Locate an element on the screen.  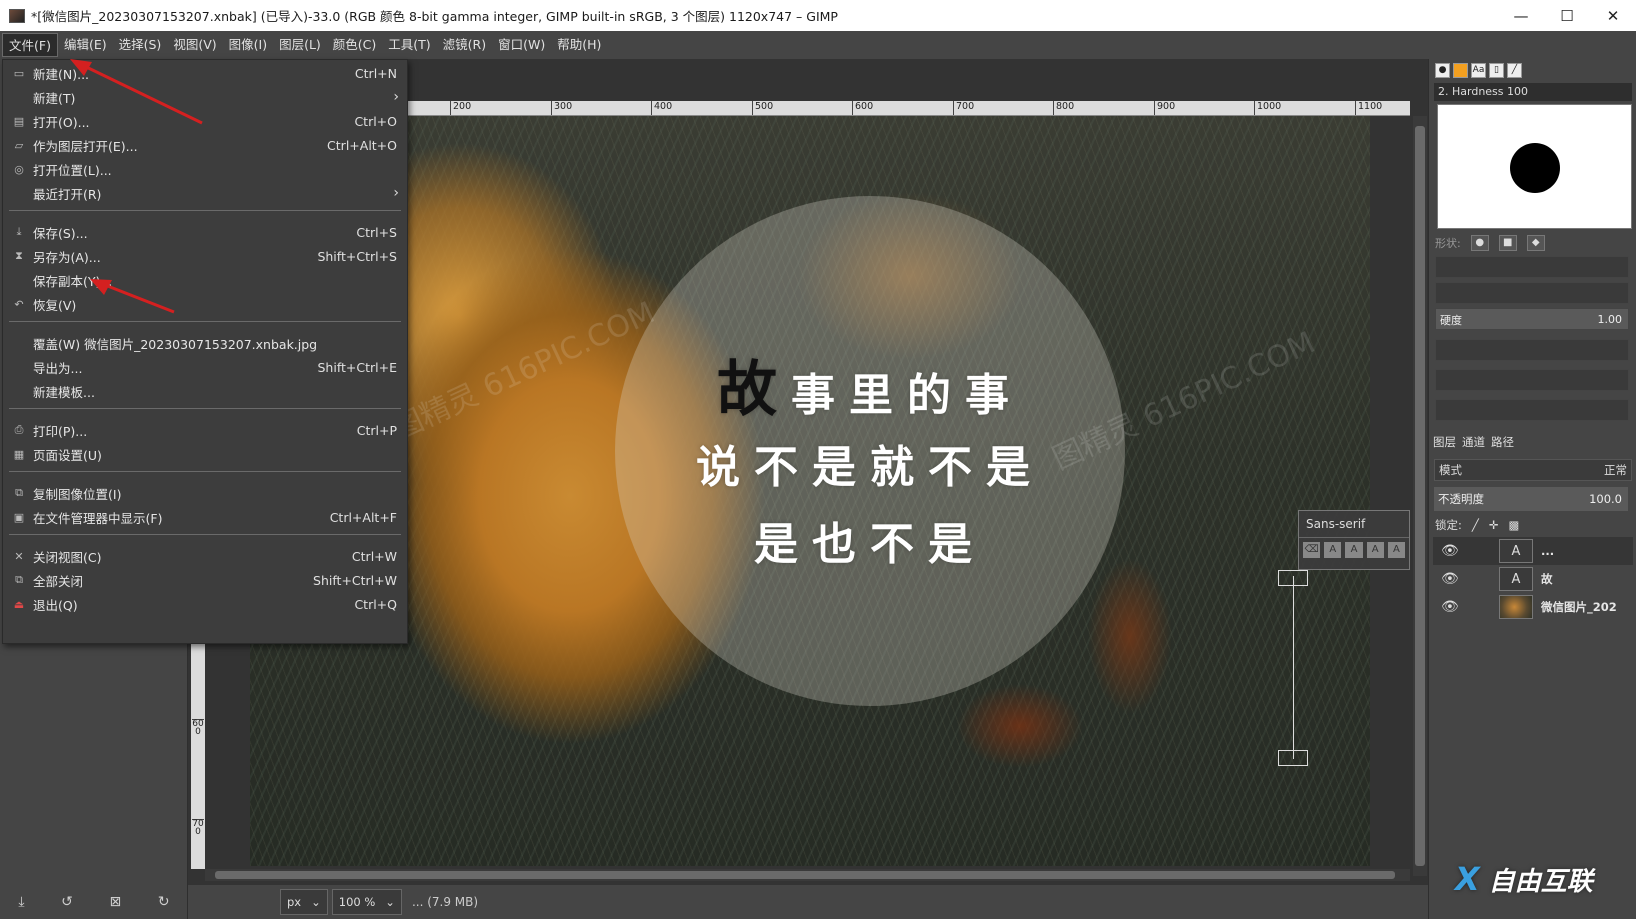
ruler-tick: 600 is located at coordinates (198, 728).